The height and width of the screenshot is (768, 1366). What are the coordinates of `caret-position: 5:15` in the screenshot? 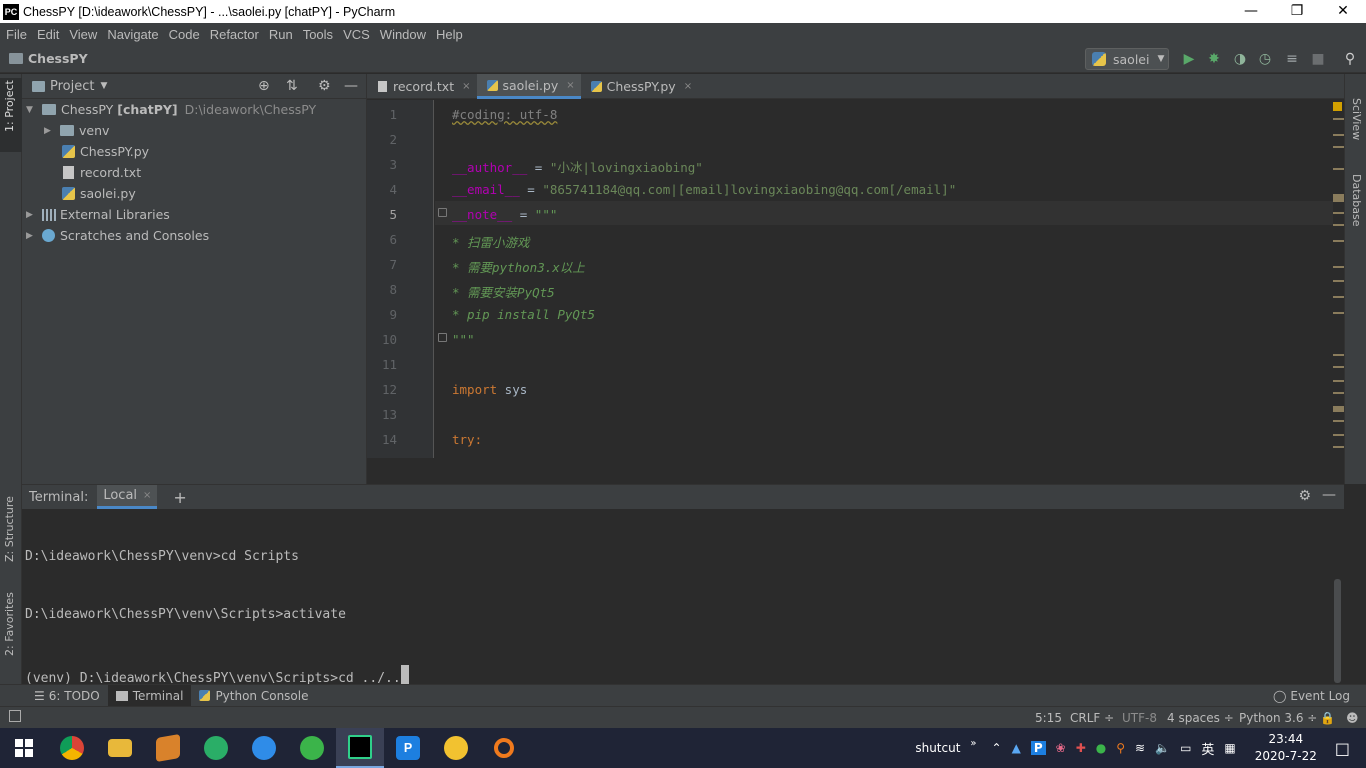 It's located at (1048, 718).